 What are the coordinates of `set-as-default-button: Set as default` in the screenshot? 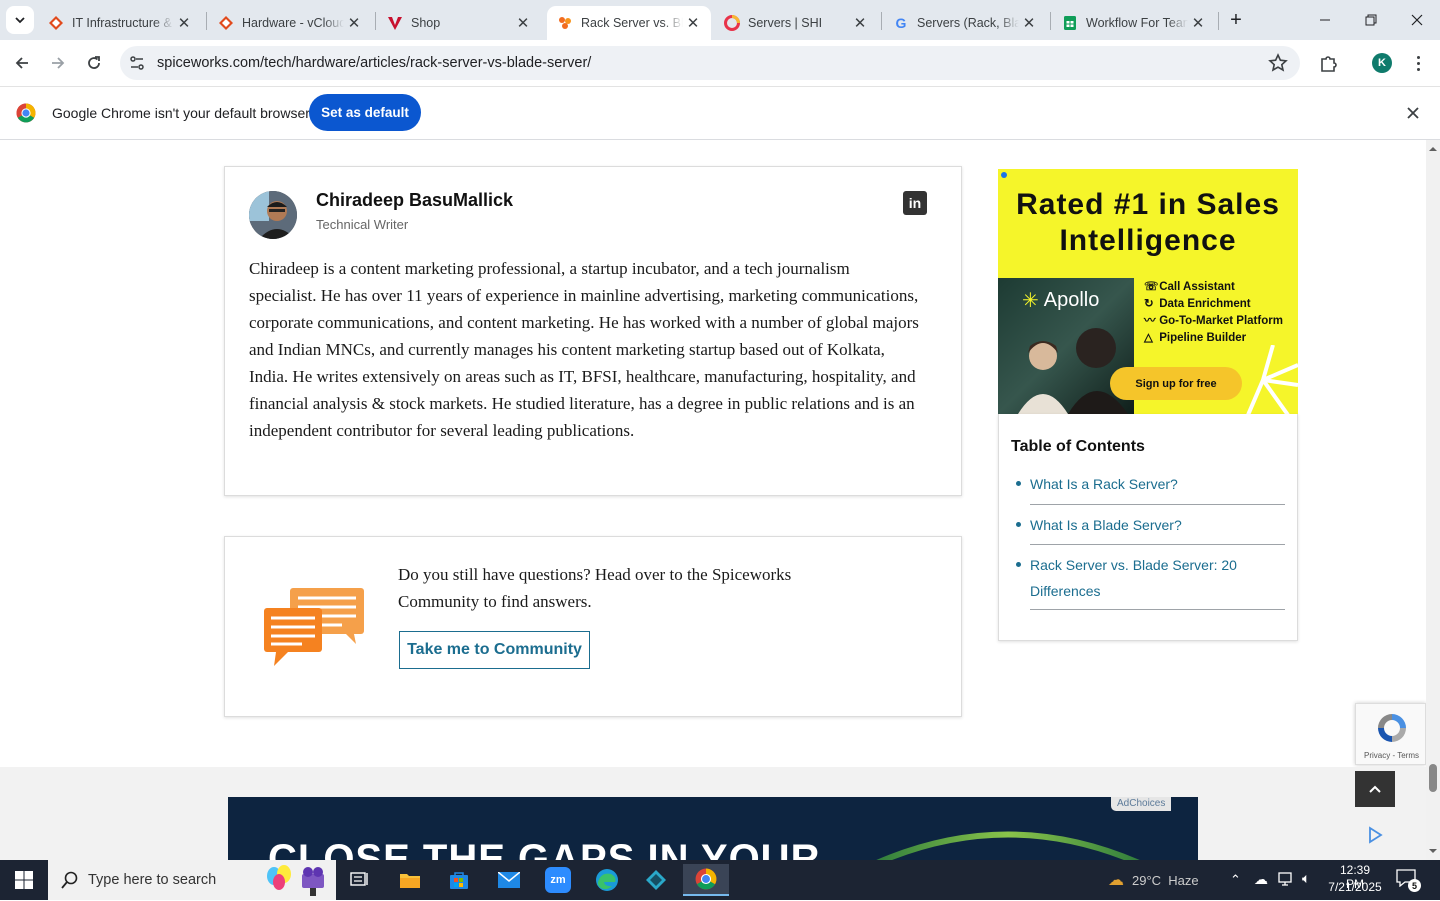 It's located at (365, 112).